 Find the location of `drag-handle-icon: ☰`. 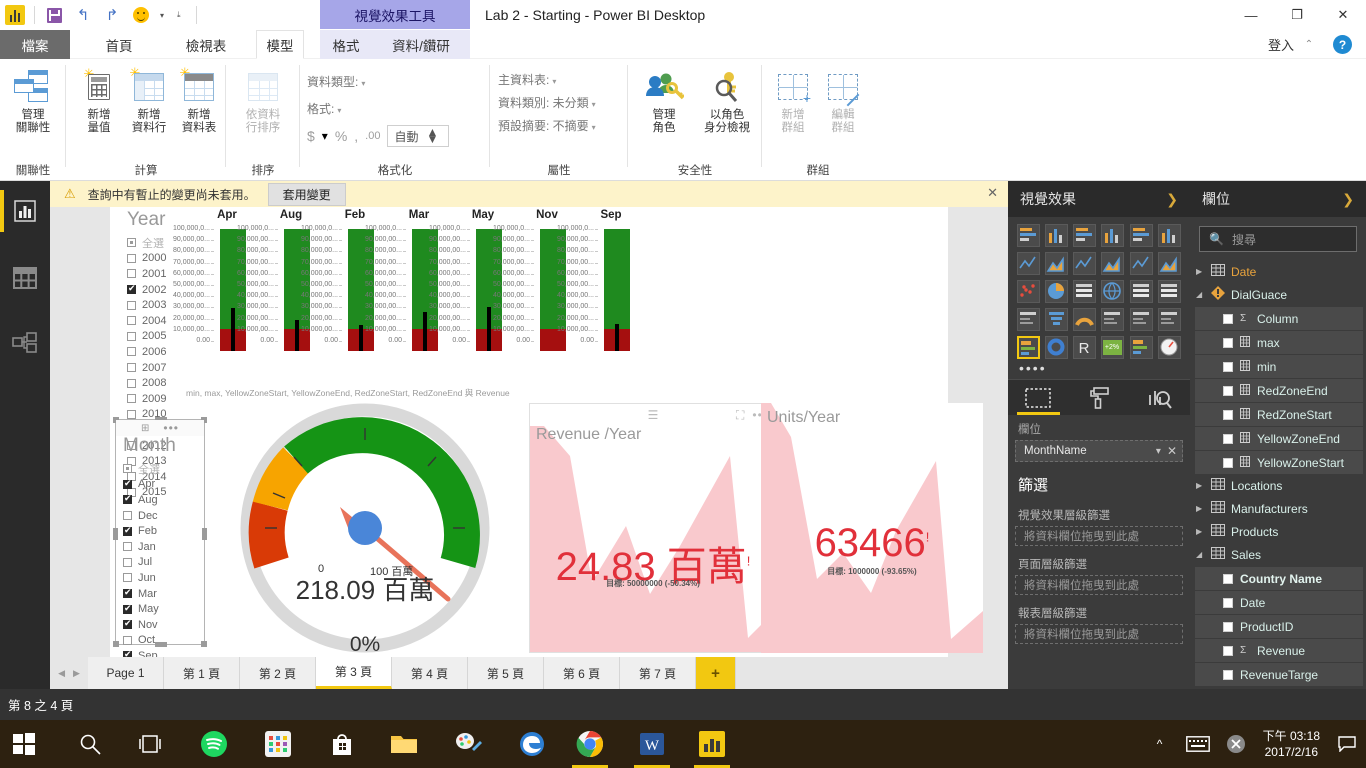

drag-handle-icon: ☰ is located at coordinates (653, 415).